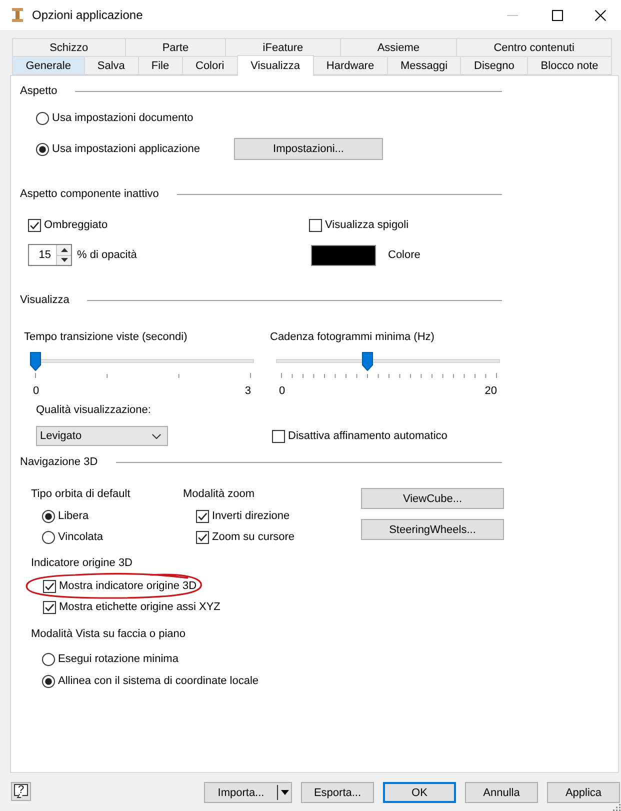  I want to click on tab: Blocco note, so click(569, 66).